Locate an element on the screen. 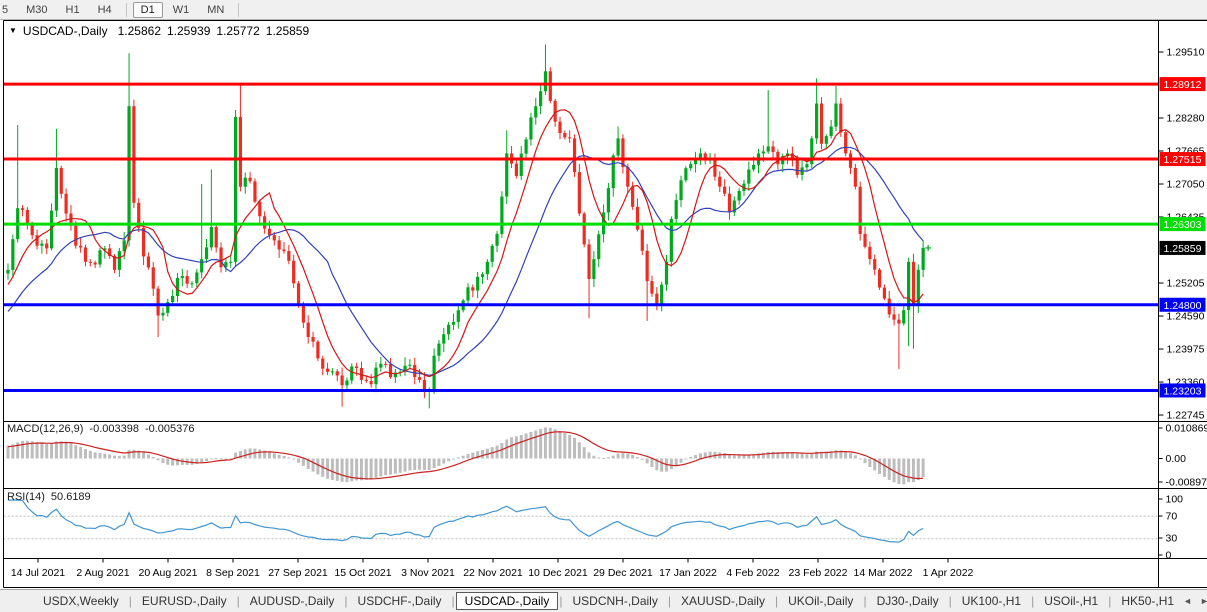 This screenshot has width=1207, height=612. svg-text: 14 Jul 2021 is located at coordinates (38, 573).